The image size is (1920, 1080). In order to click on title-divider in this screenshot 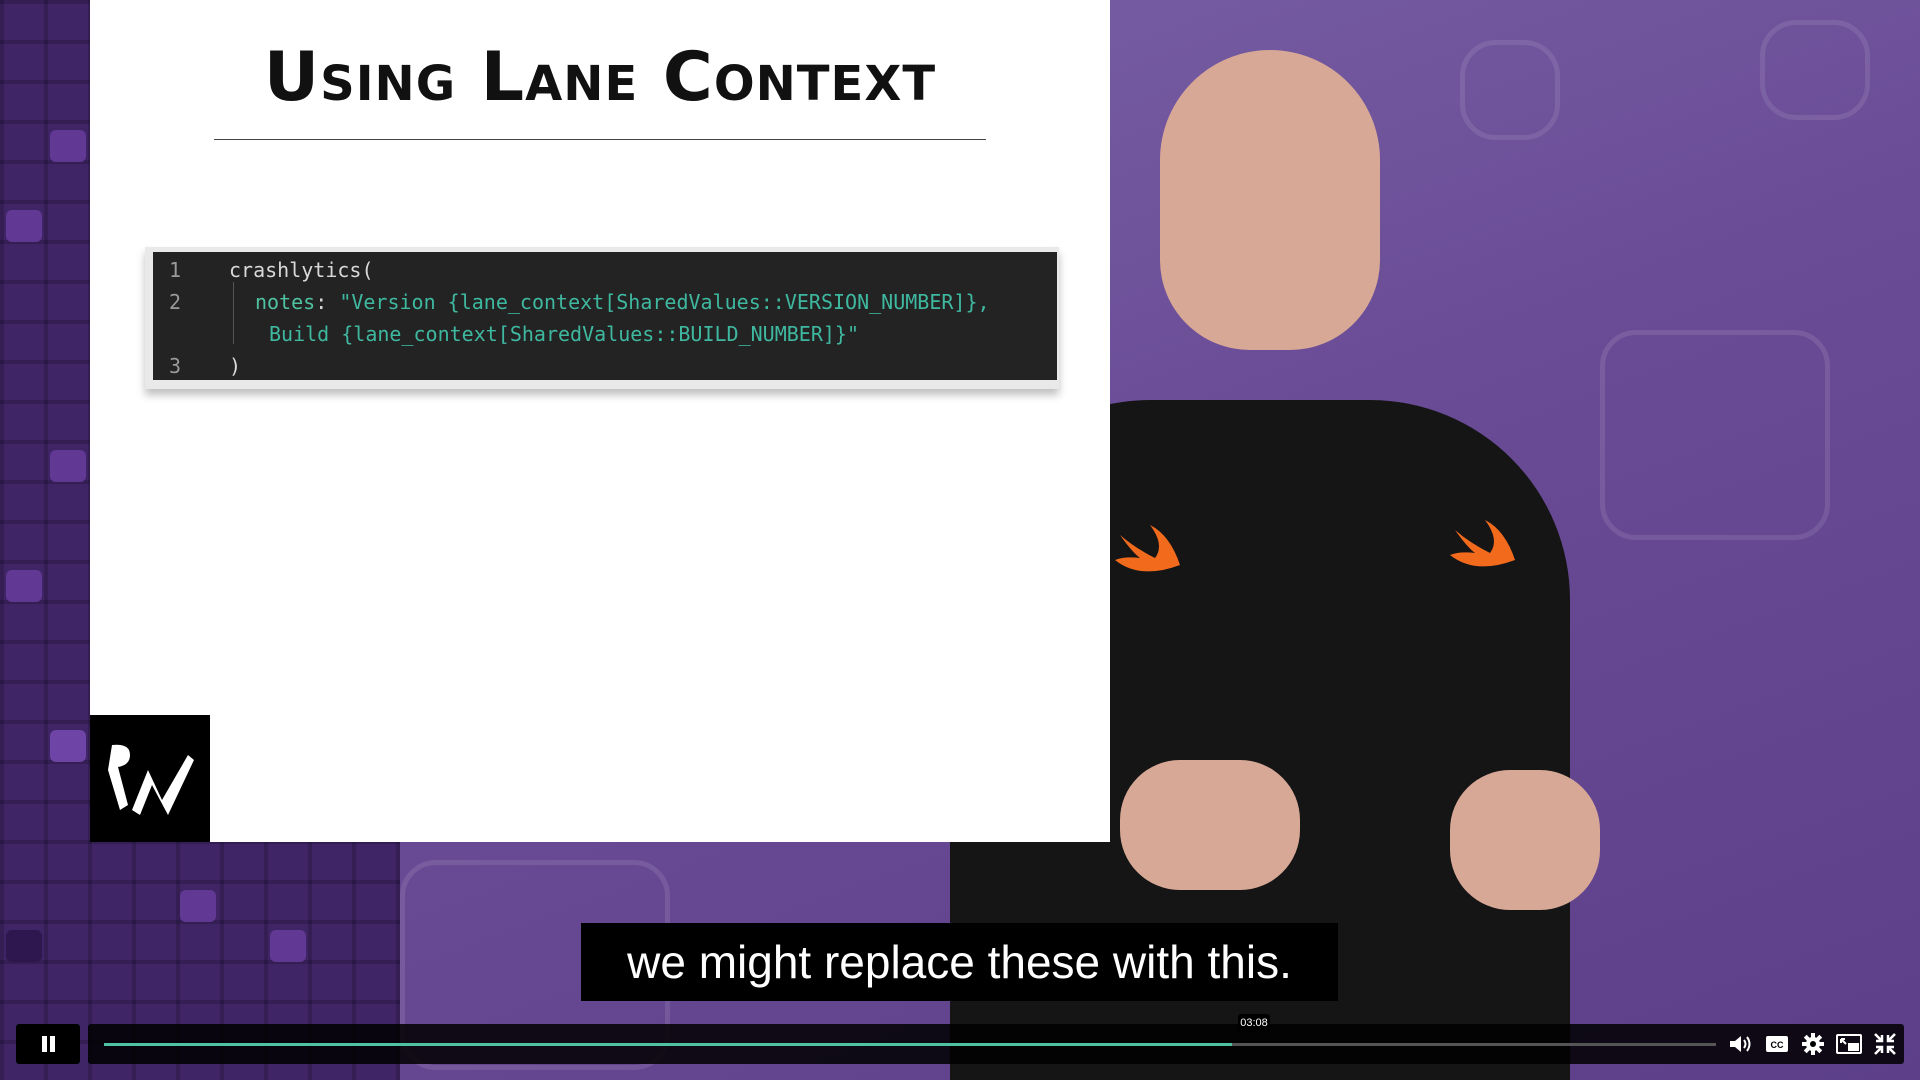, I will do `click(600, 139)`.